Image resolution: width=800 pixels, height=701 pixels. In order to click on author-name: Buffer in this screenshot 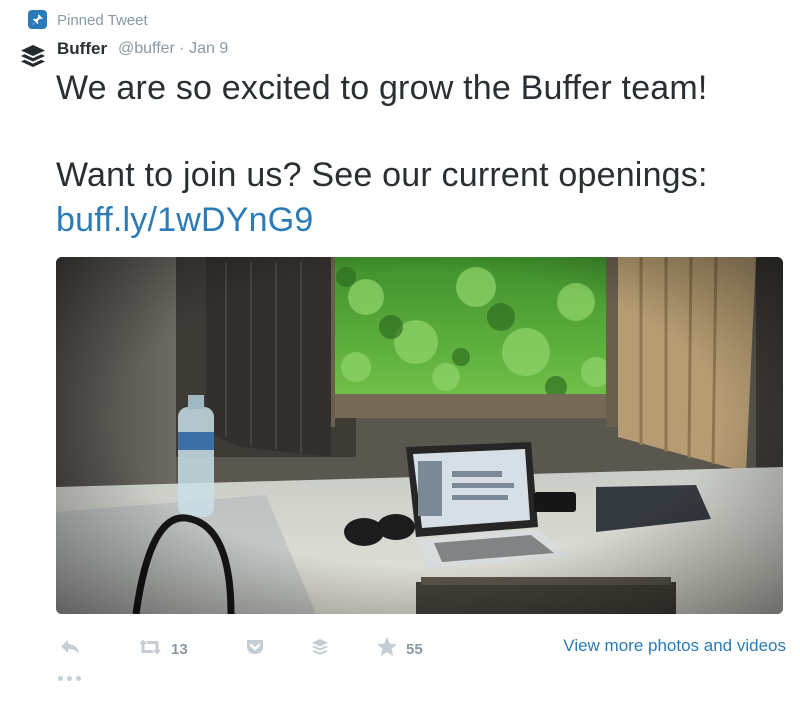, I will do `click(82, 49)`.